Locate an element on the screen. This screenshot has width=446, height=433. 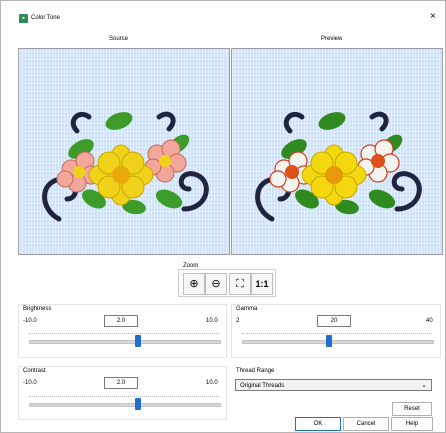
zoom-in-icon: ⊕ is located at coordinates (194, 284).